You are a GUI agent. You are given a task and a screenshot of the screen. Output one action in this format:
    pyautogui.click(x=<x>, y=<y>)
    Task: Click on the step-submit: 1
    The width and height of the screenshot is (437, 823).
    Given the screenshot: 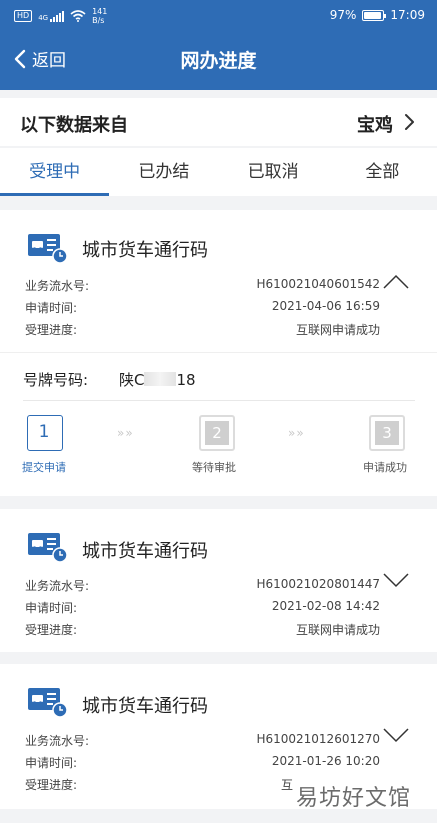 What is the action you would take?
    pyautogui.click(x=45, y=433)
    